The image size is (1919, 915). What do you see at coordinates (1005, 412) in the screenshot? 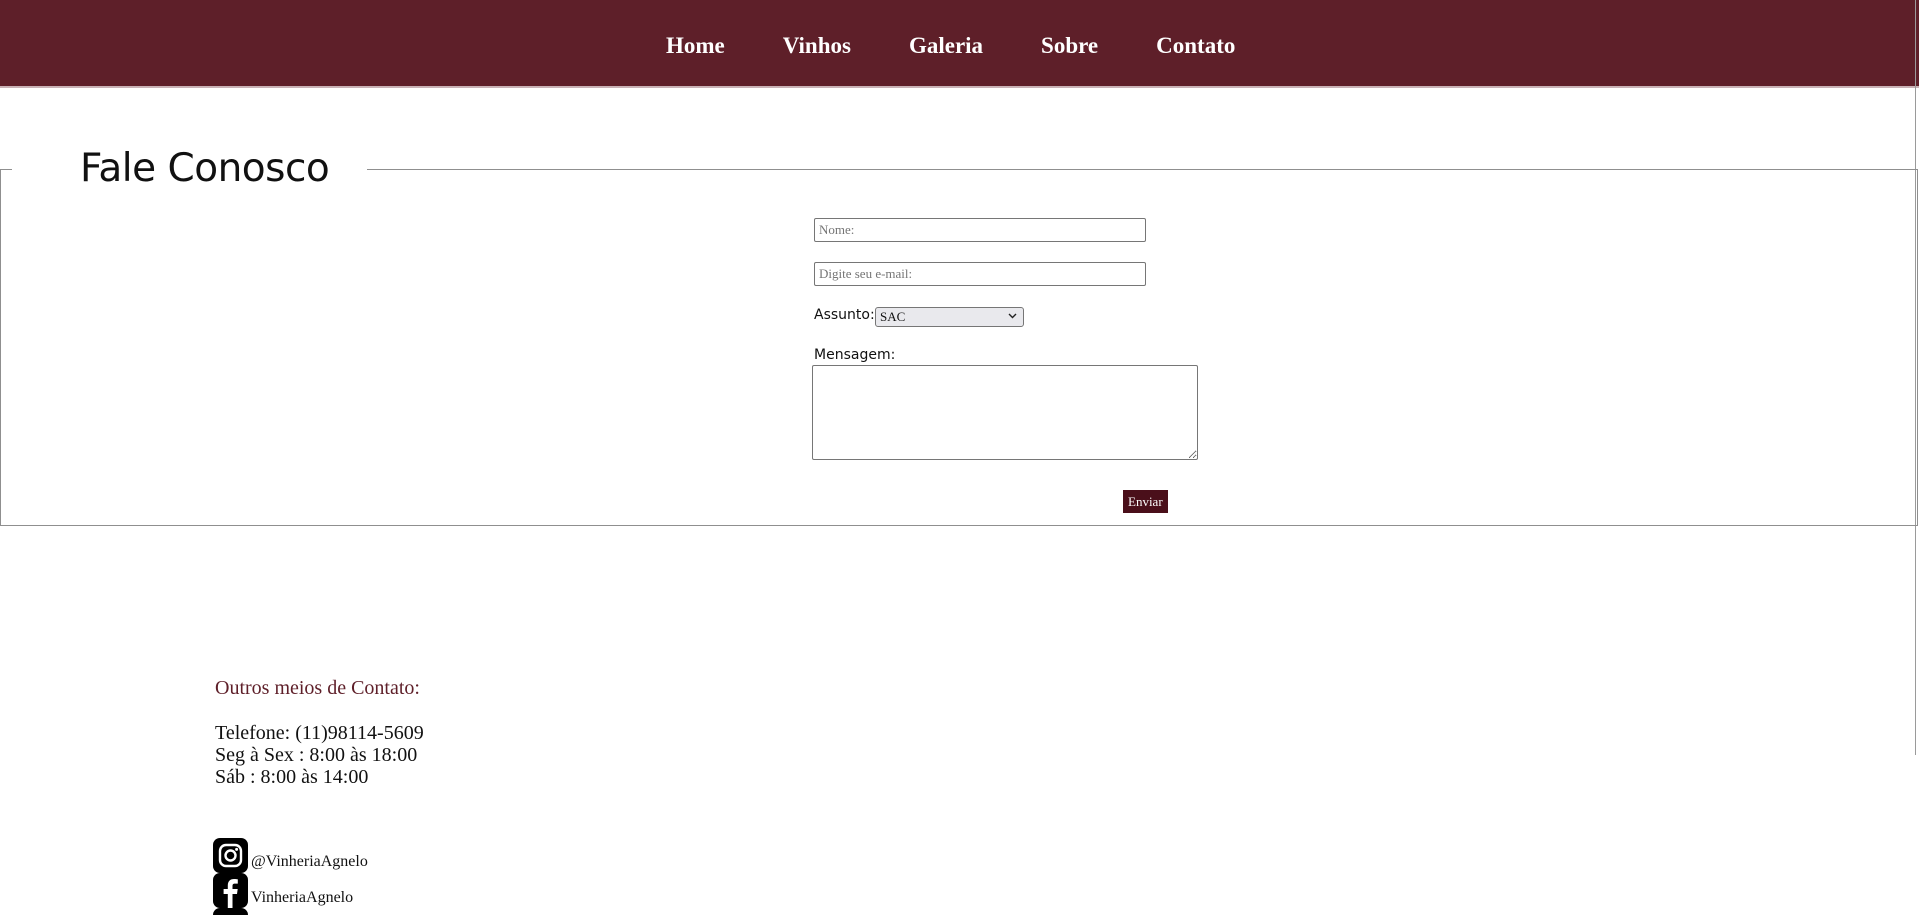
I see `message-textarea` at bounding box center [1005, 412].